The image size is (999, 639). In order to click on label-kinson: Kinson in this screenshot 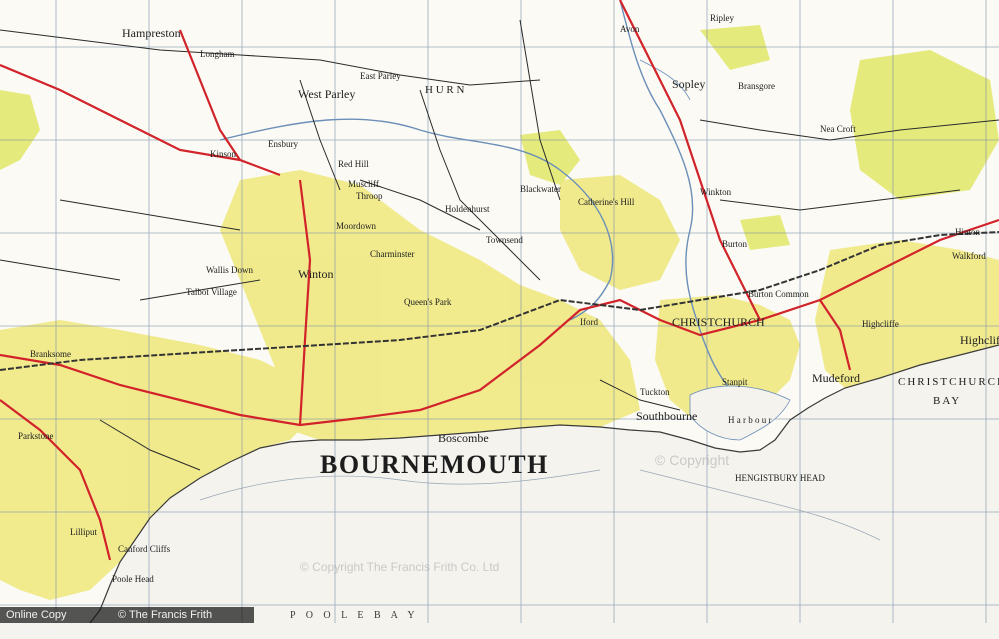, I will do `click(223, 154)`.